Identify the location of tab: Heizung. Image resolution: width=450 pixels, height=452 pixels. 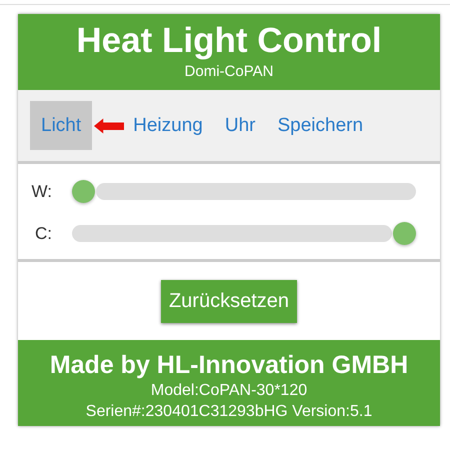
(168, 125).